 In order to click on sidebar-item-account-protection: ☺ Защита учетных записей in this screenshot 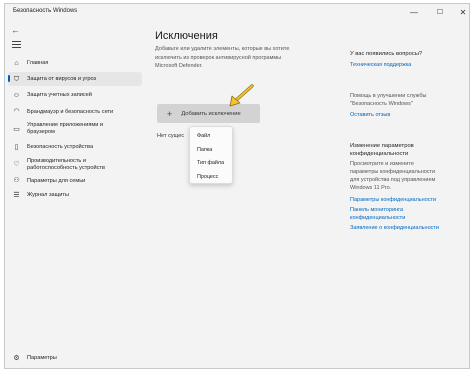, I will do `click(75, 95)`.